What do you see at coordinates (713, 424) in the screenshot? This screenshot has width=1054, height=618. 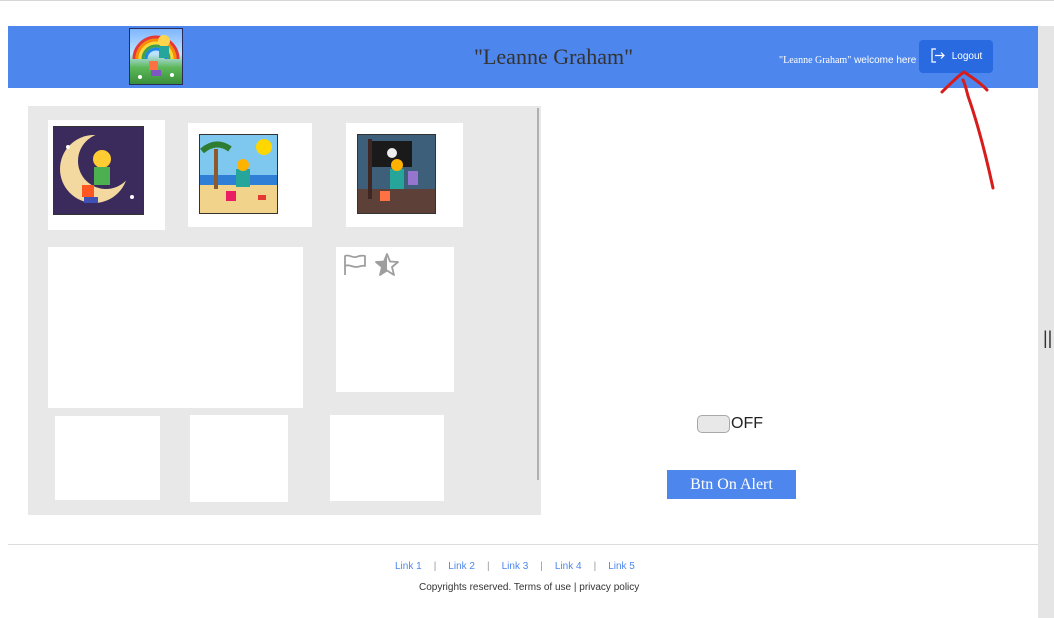 I see `toggle-switch` at bounding box center [713, 424].